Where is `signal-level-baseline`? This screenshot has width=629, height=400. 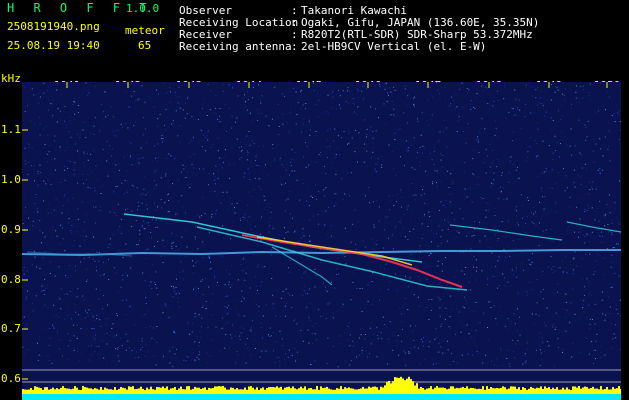
signal-level-baseline is located at coordinates (321, 397).